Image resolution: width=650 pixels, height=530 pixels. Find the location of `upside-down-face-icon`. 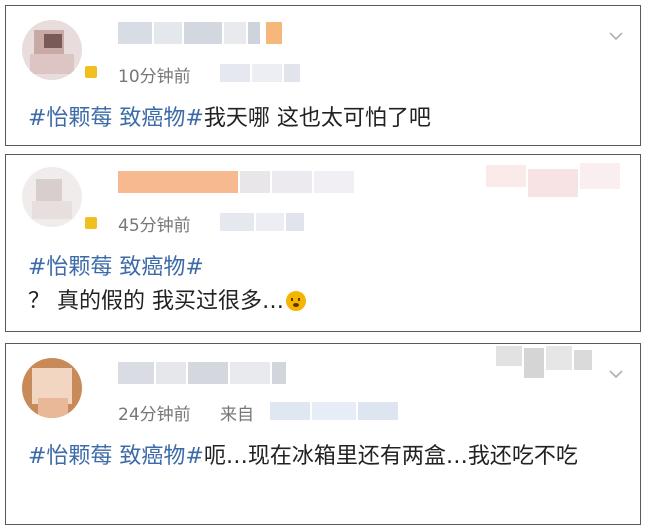

upside-down-face-icon is located at coordinates (296, 301).